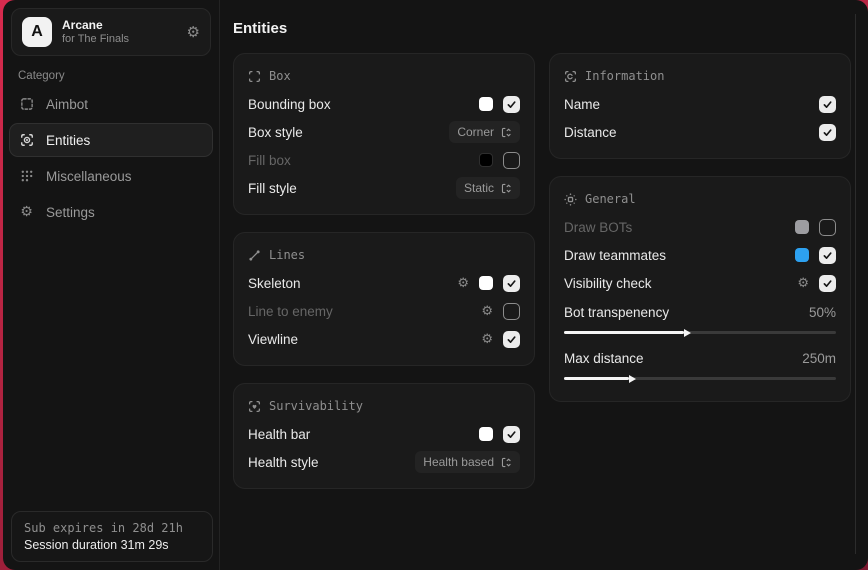  What do you see at coordinates (260, 28) in the screenshot?
I see `page-title: Entities` at bounding box center [260, 28].